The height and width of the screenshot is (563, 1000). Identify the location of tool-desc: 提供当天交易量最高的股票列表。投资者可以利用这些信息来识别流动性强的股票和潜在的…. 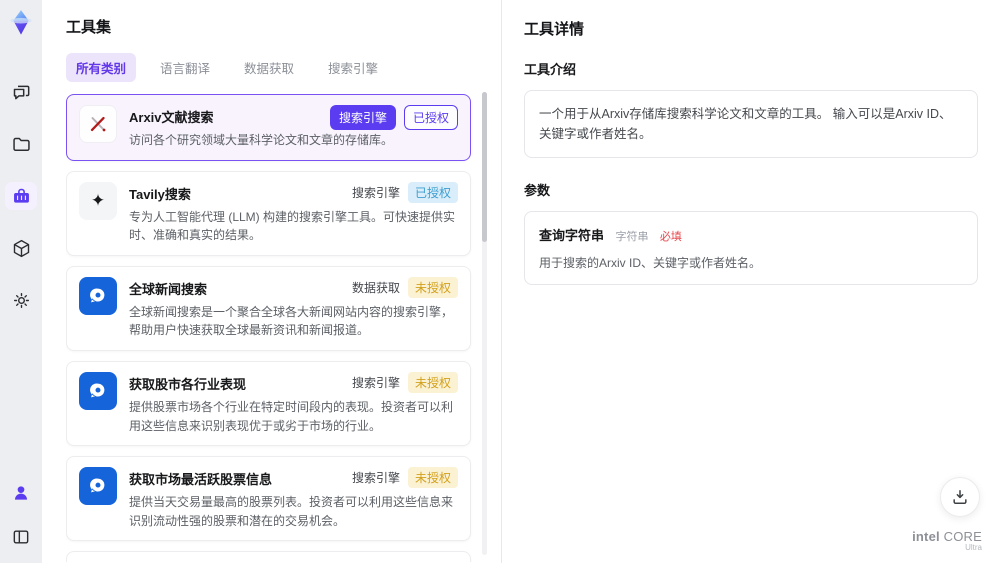
(291, 511).